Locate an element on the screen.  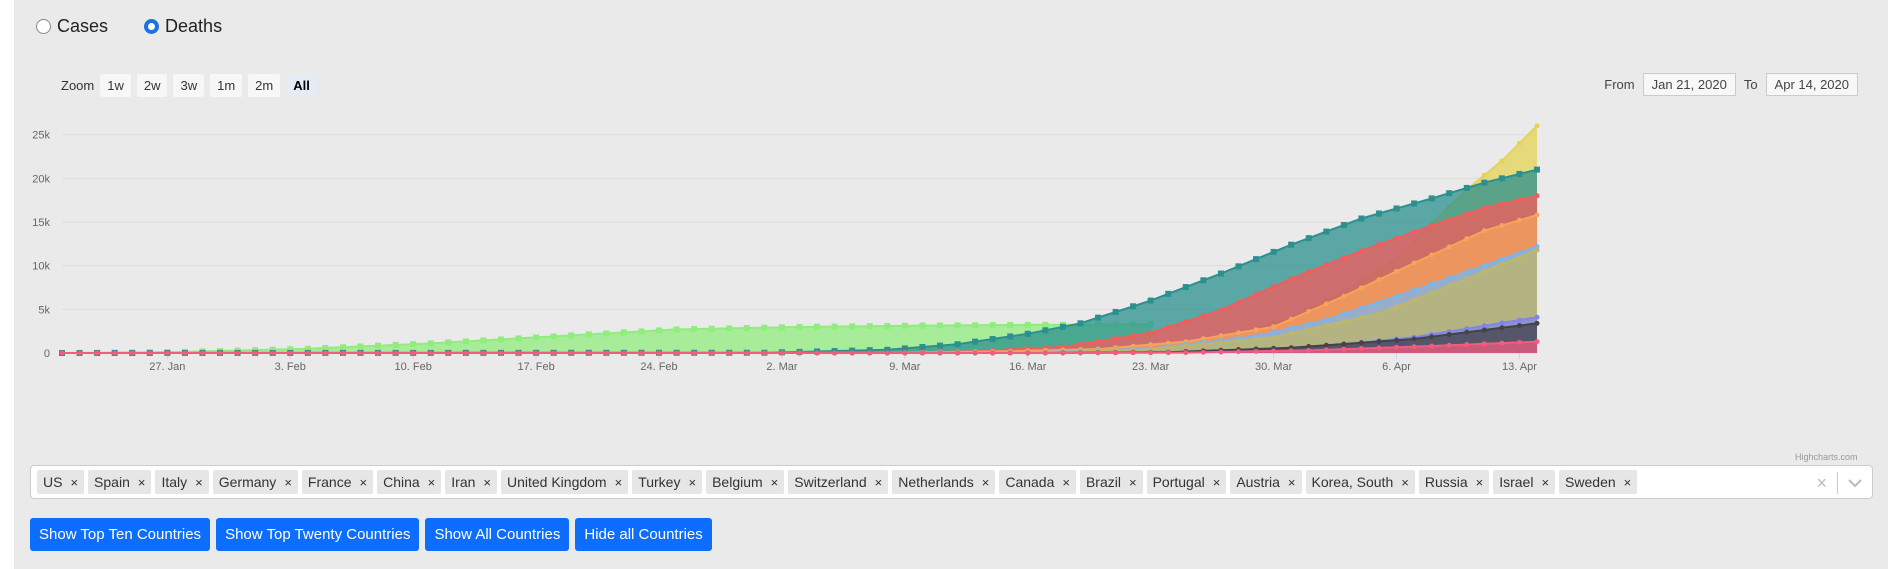
country-tag-label: Brazil is located at coordinates (1103, 482).